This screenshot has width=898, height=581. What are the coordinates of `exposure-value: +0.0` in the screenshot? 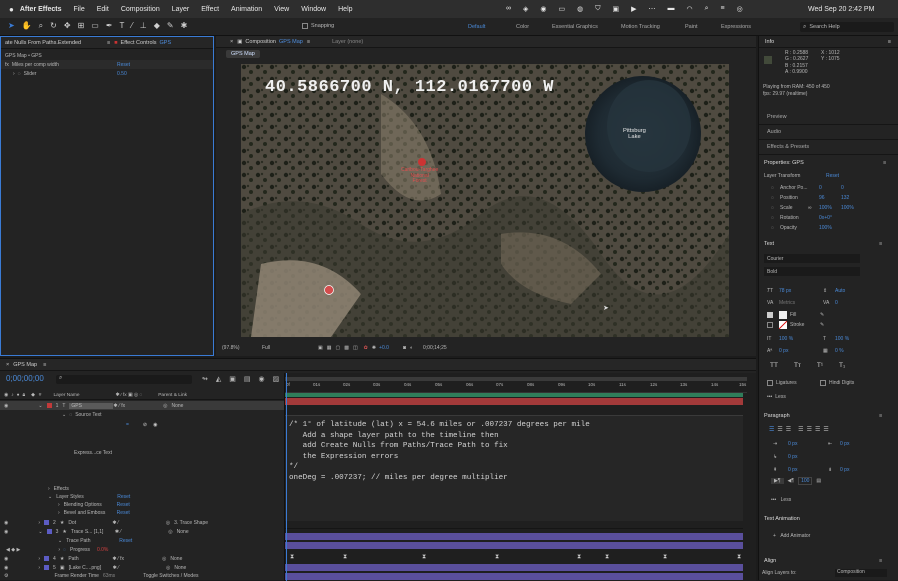 It's located at (384, 348).